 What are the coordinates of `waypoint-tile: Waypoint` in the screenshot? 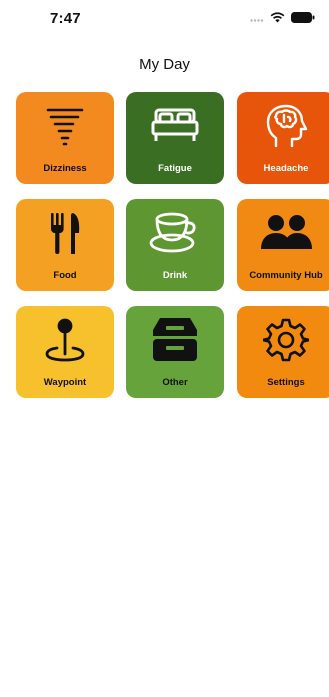 It's located at (65, 352).